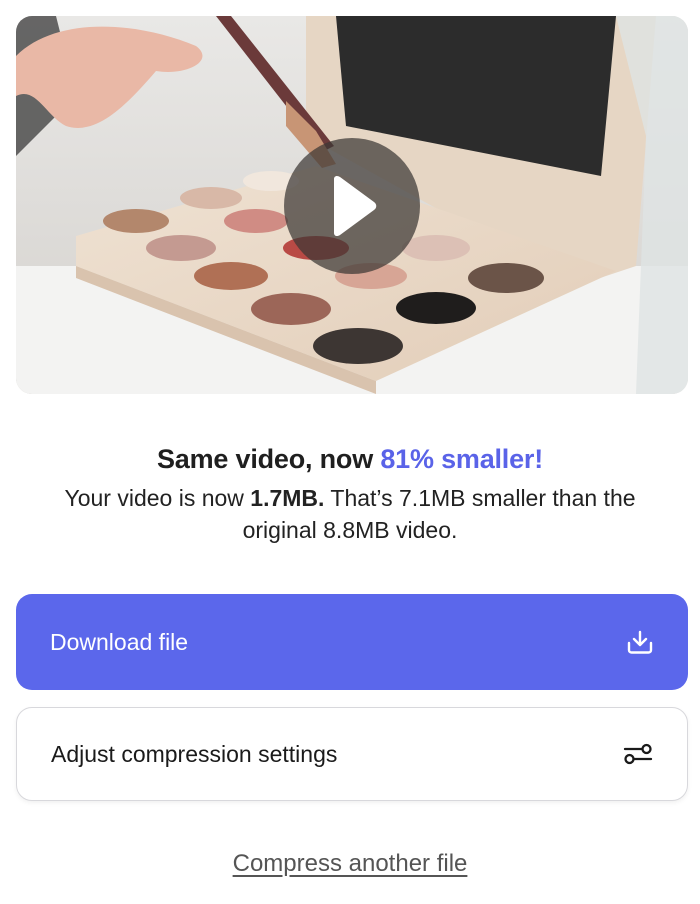 The width and height of the screenshot is (700, 904). What do you see at coordinates (157, 498) in the screenshot?
I see `summary-text-1: Your video is now` at bounding box center [157, 498].